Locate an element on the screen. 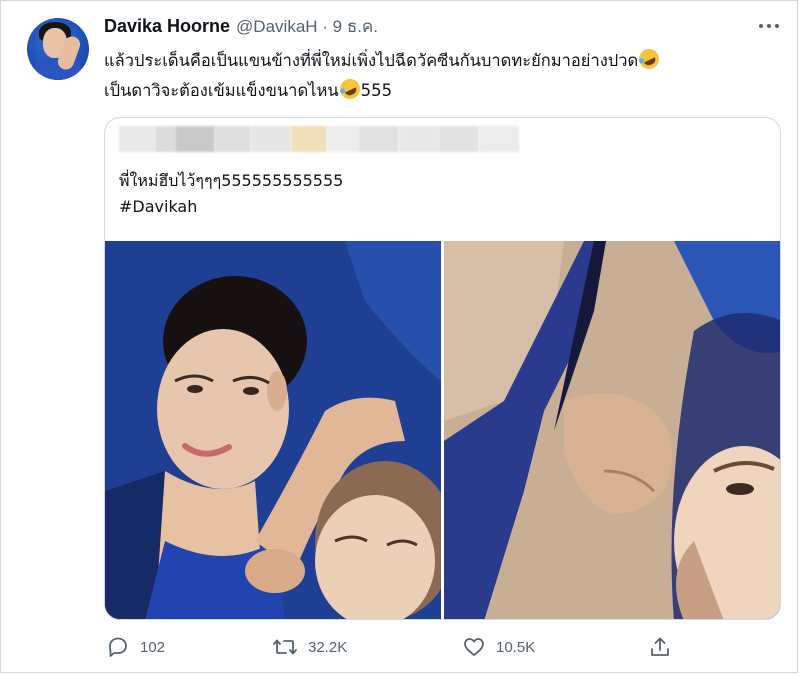 Image resolution: width=800 pixels, height=675 pixels. reply-button: 102 is located at coordinates (135, 647).